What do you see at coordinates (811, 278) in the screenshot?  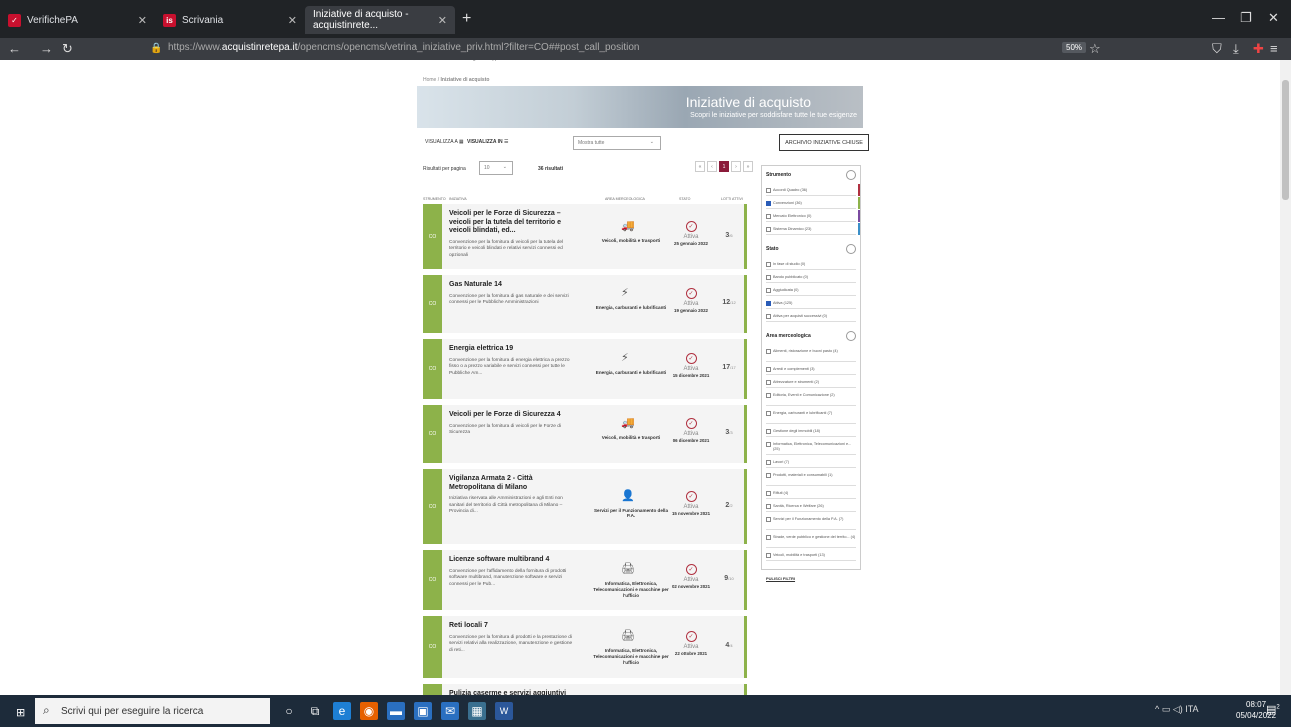 I see `filter-option: Bando pubblicato (0)` at bounding box center [811, 278].